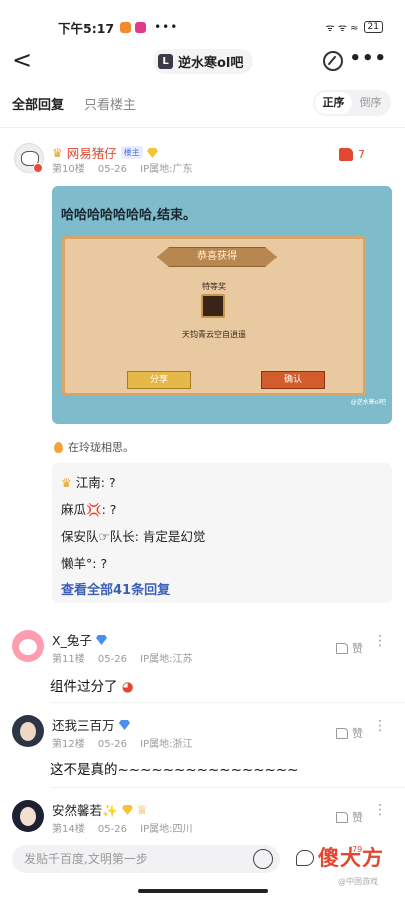 Image resolution: width=405 pixels, height=900 pixels. Describe the element at coordinates (58, 447) in the screenshot. I see `flame-icon` at that location.